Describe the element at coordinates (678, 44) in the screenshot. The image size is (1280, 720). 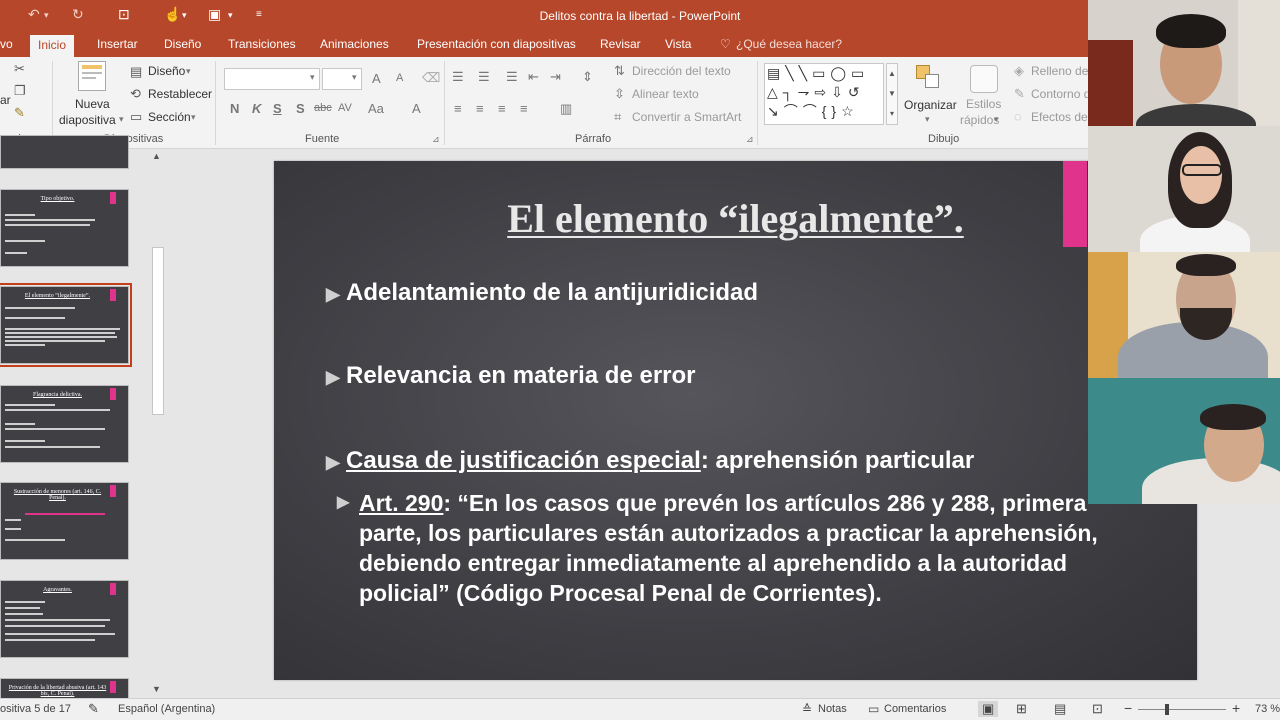
I see `tab-vista: Vista` at that location.